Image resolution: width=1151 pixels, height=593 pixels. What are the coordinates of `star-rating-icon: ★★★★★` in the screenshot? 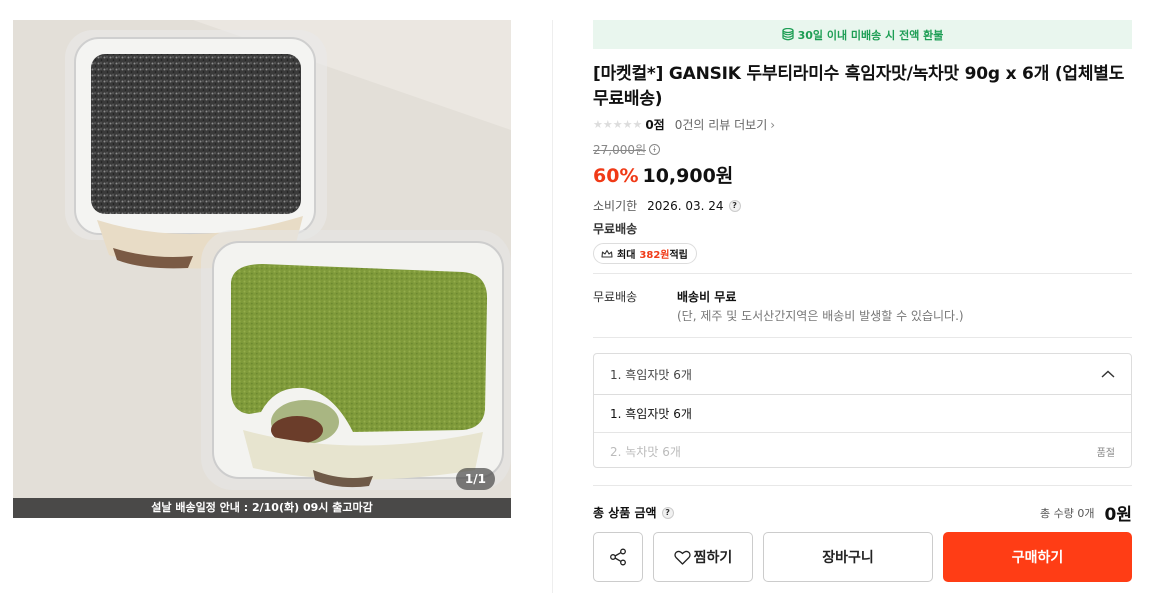 It's located at (618, 124).